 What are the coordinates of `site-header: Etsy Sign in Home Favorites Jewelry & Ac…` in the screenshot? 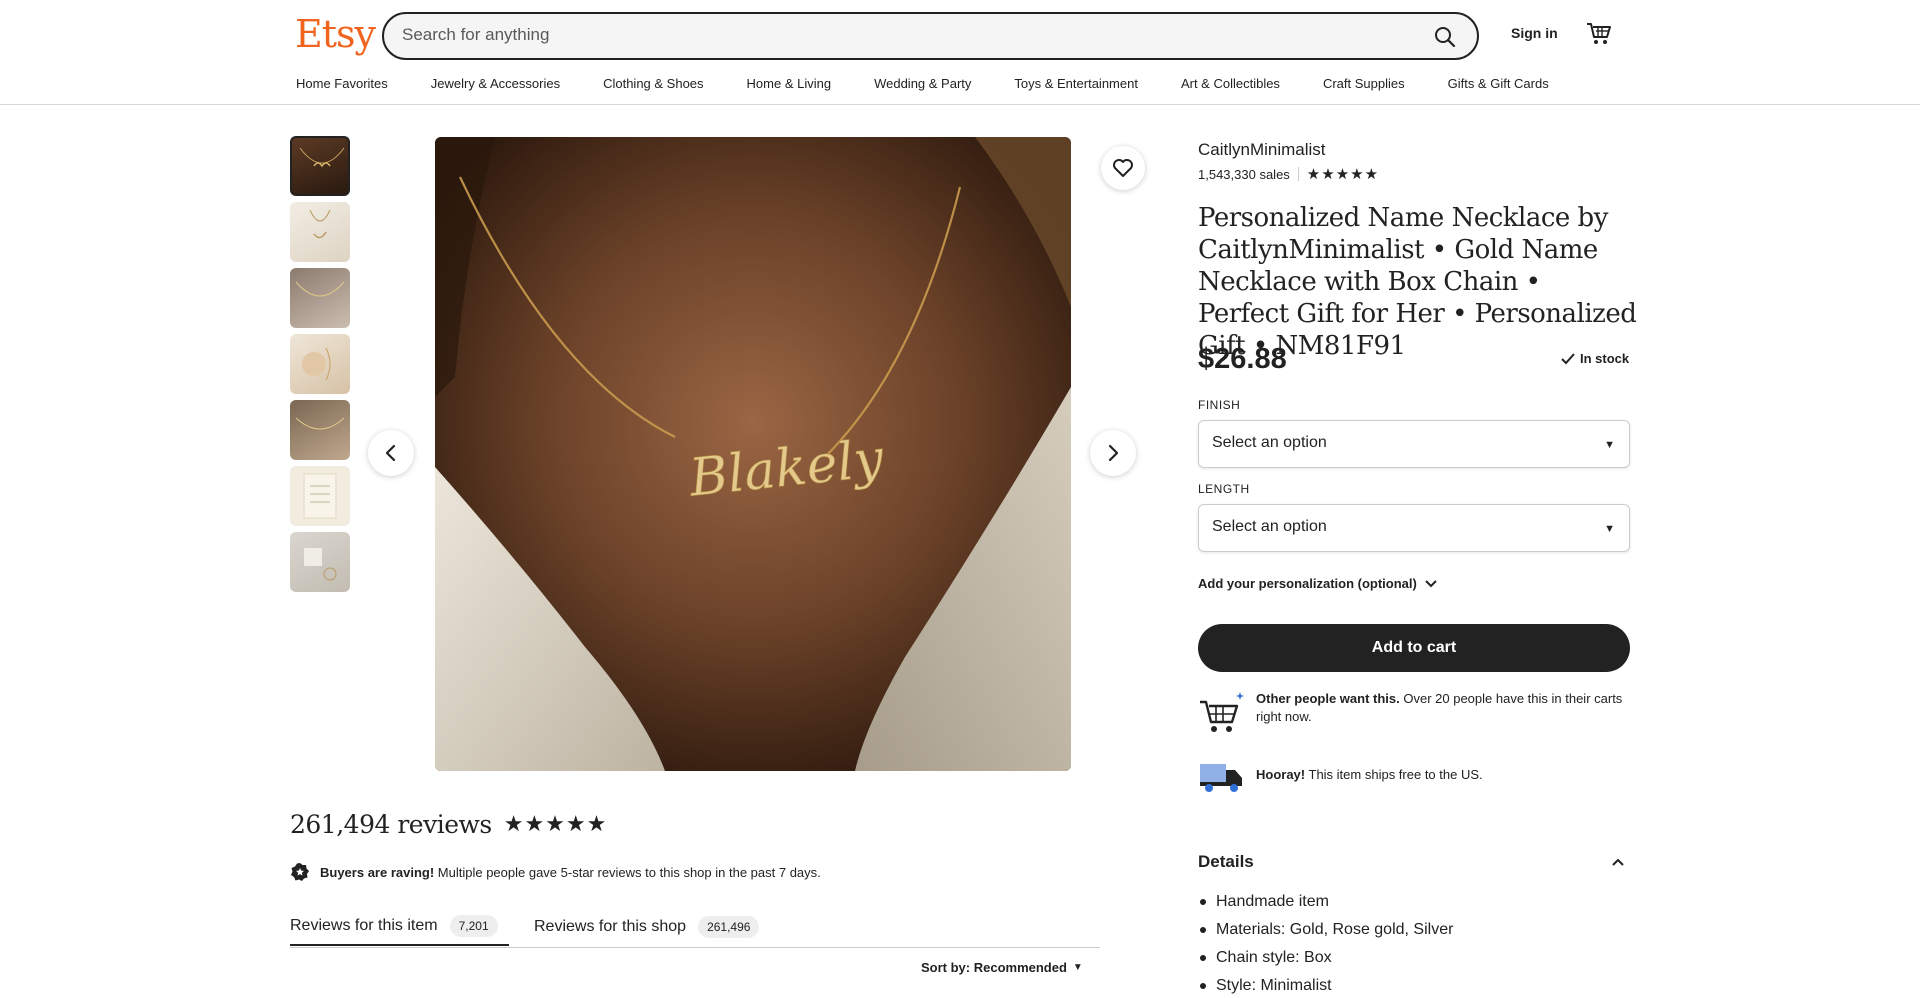 It's located at (960, 52).